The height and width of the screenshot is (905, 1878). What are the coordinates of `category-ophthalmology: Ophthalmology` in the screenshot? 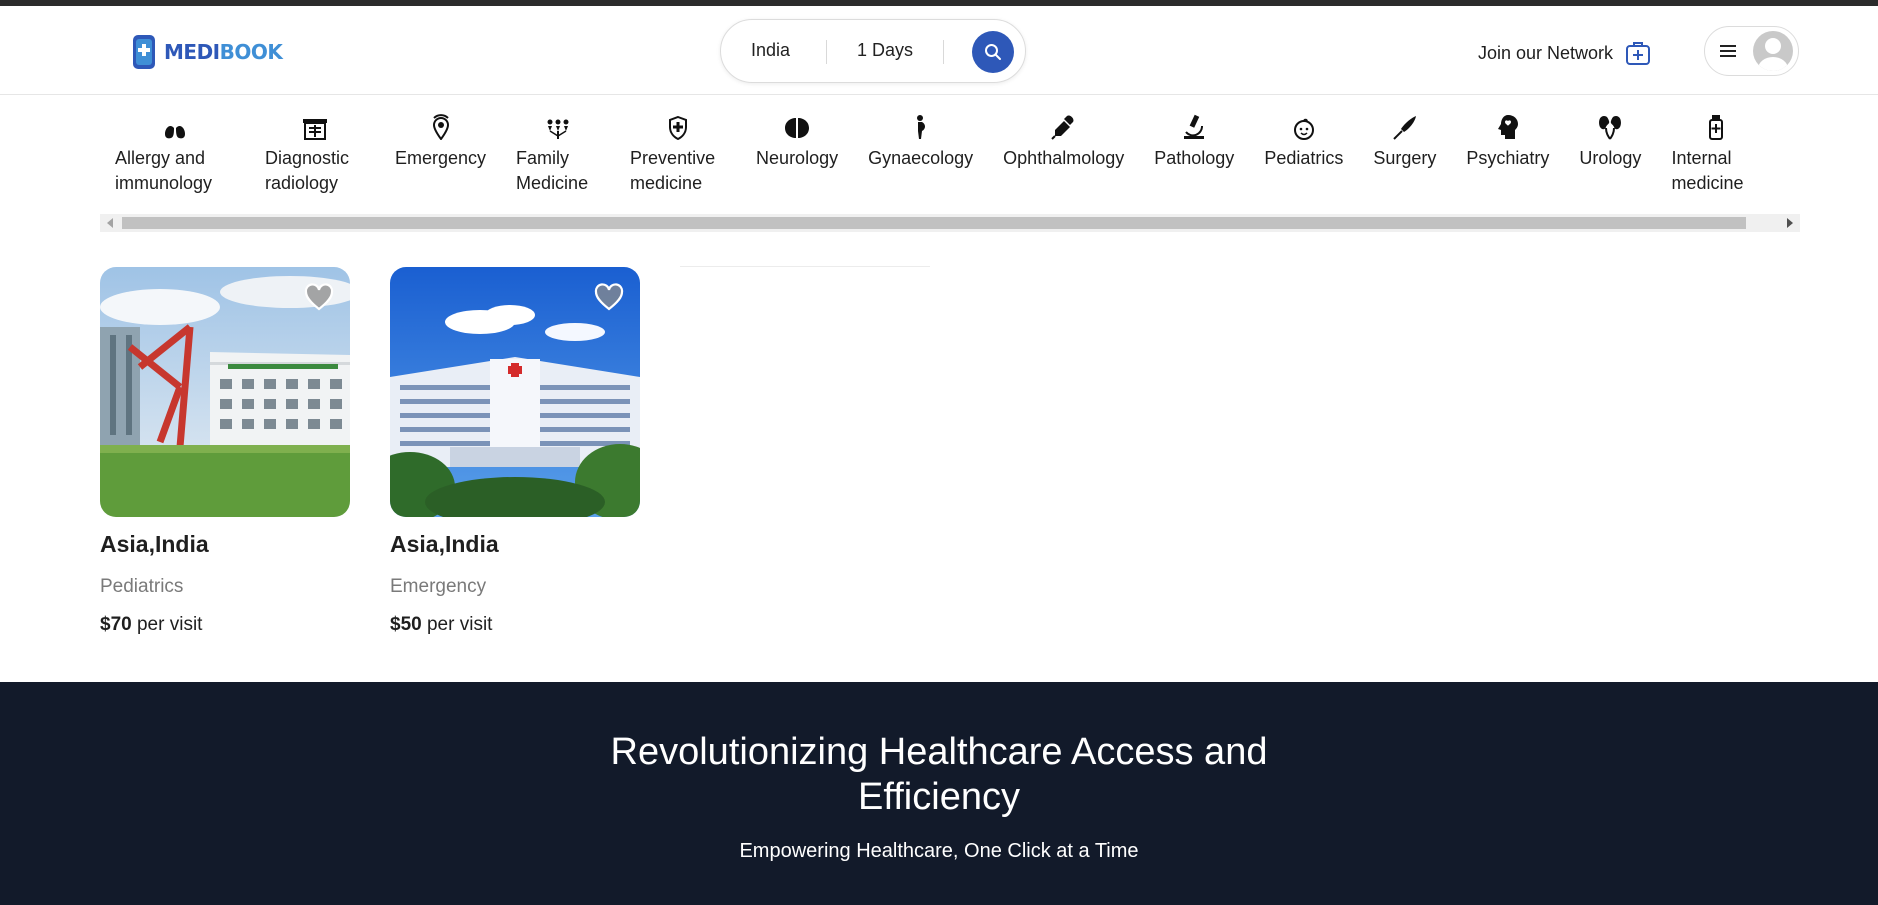 It's located at (1063, 146).